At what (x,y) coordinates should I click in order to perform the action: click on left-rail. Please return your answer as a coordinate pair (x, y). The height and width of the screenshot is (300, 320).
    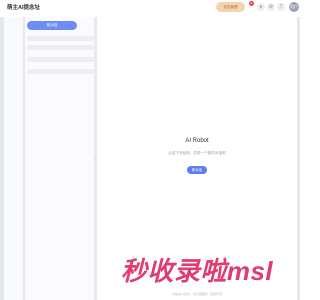
    Looking at the image, I should click on (13, 158).